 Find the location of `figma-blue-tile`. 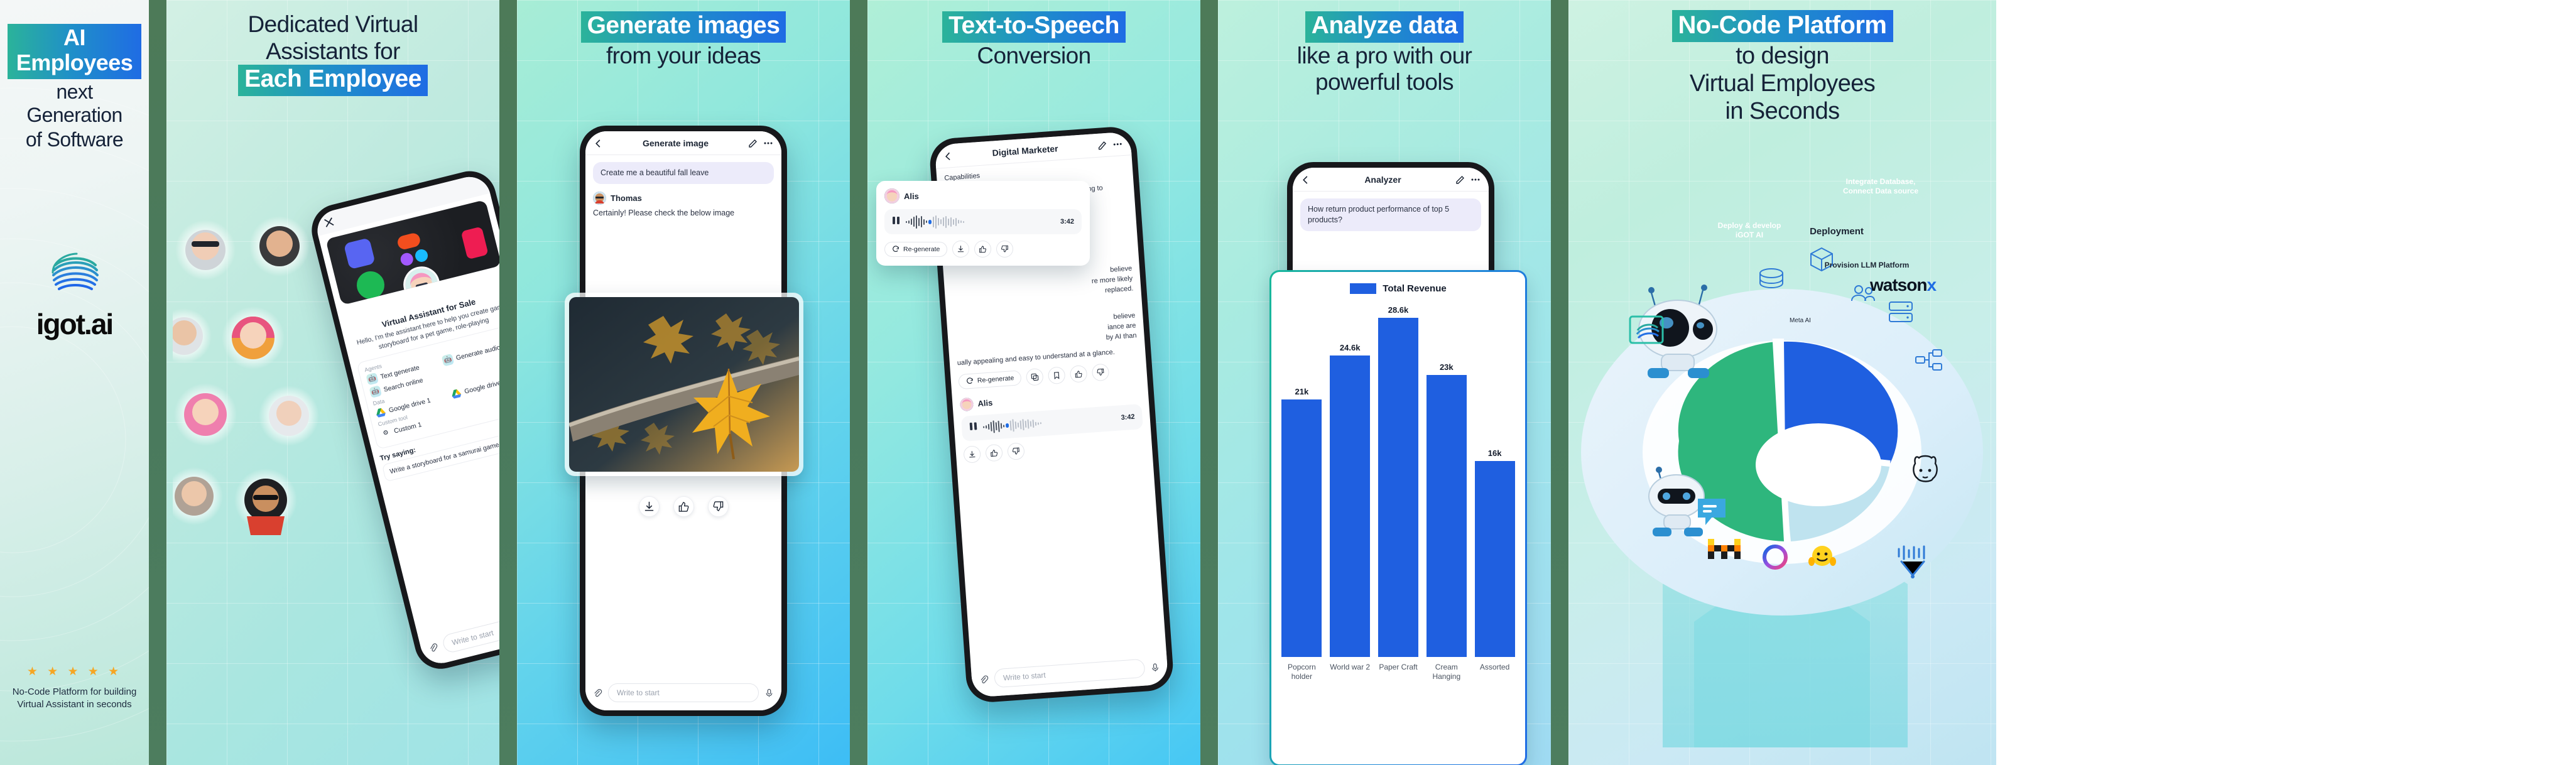

figma-blue-tile is located at coordinates (421, 255).